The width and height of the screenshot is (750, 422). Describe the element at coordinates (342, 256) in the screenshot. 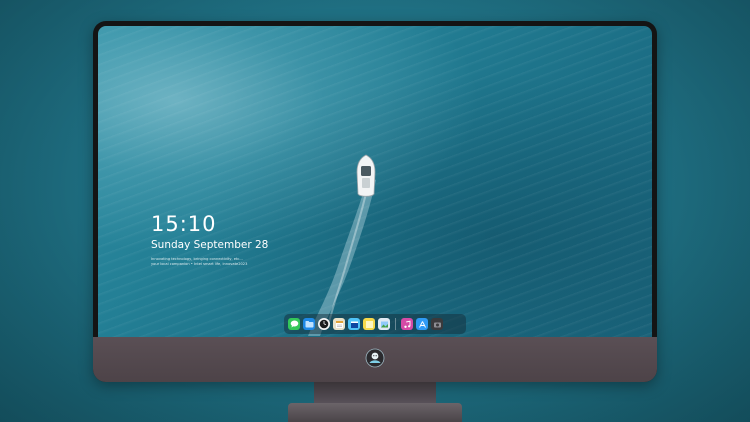

I see `boat-wake` at that location.